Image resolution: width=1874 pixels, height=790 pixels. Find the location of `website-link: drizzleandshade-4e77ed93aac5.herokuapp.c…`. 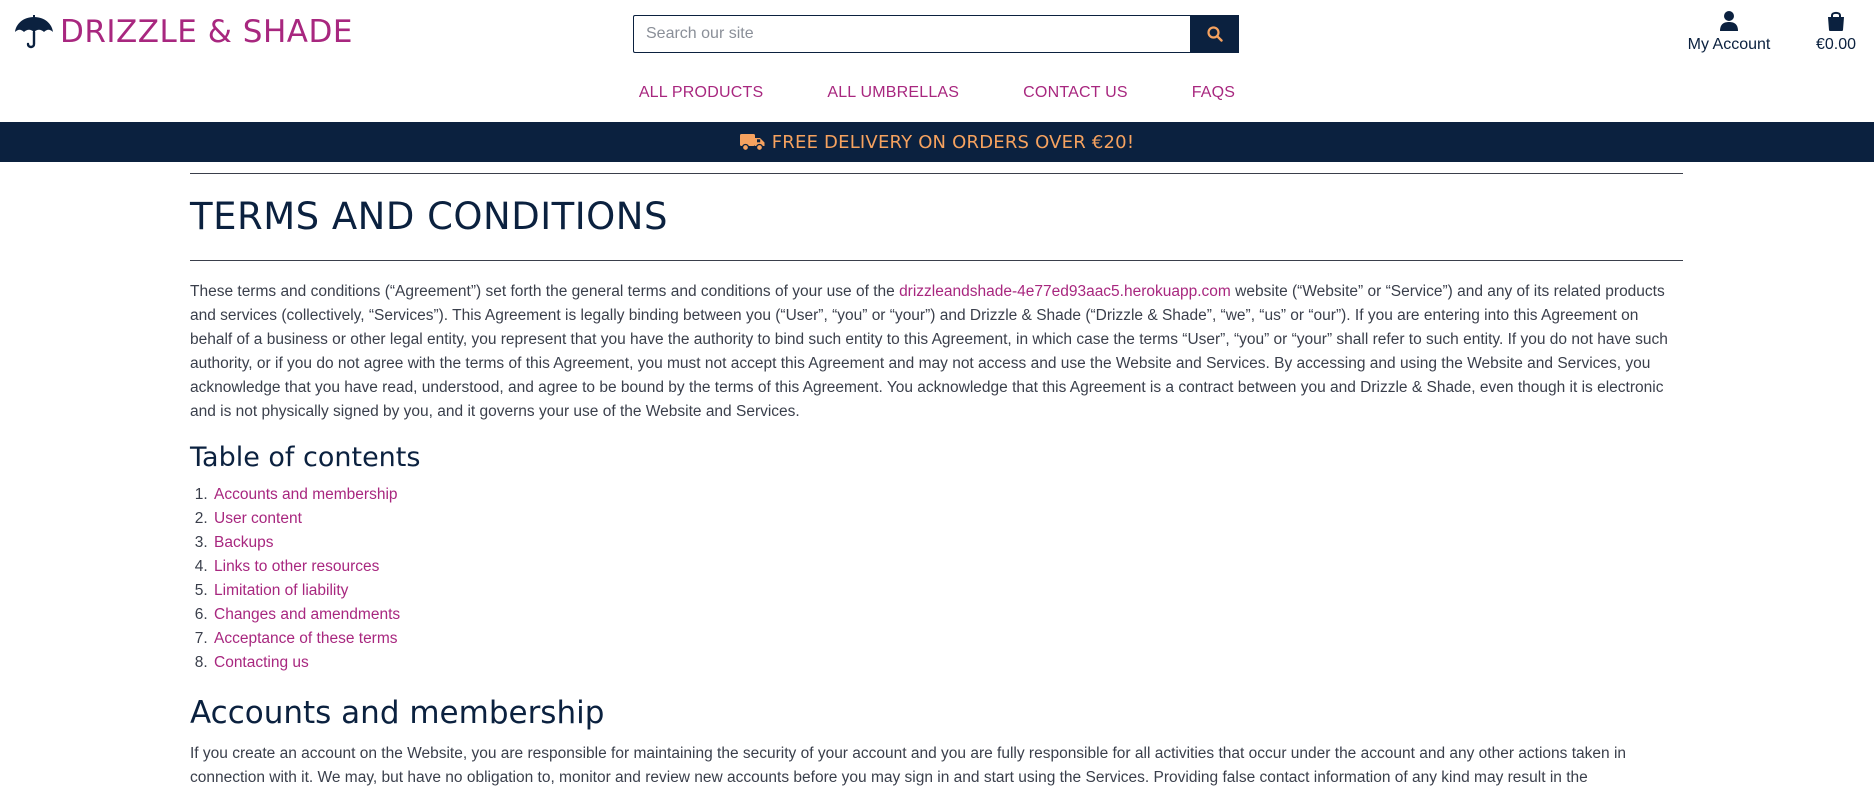

website-link: drizzleandshade-4e77ed93aac5.herokuapp.c… is located at coordinates (1065, 291).